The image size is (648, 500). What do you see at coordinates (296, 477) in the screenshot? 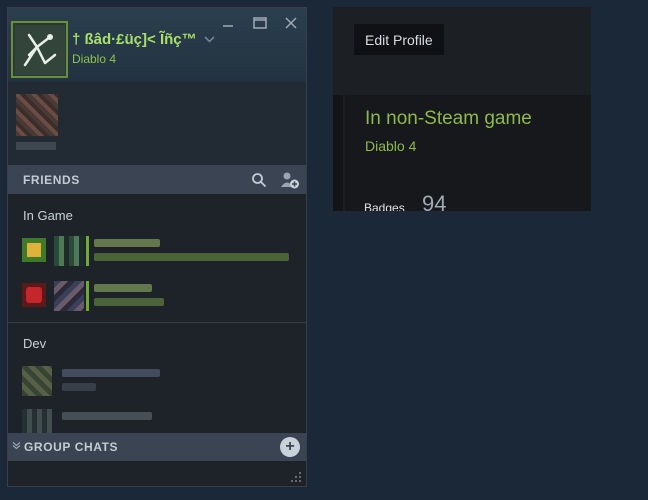
I see `resize-grip-icon` at bounding box center [296, 477].